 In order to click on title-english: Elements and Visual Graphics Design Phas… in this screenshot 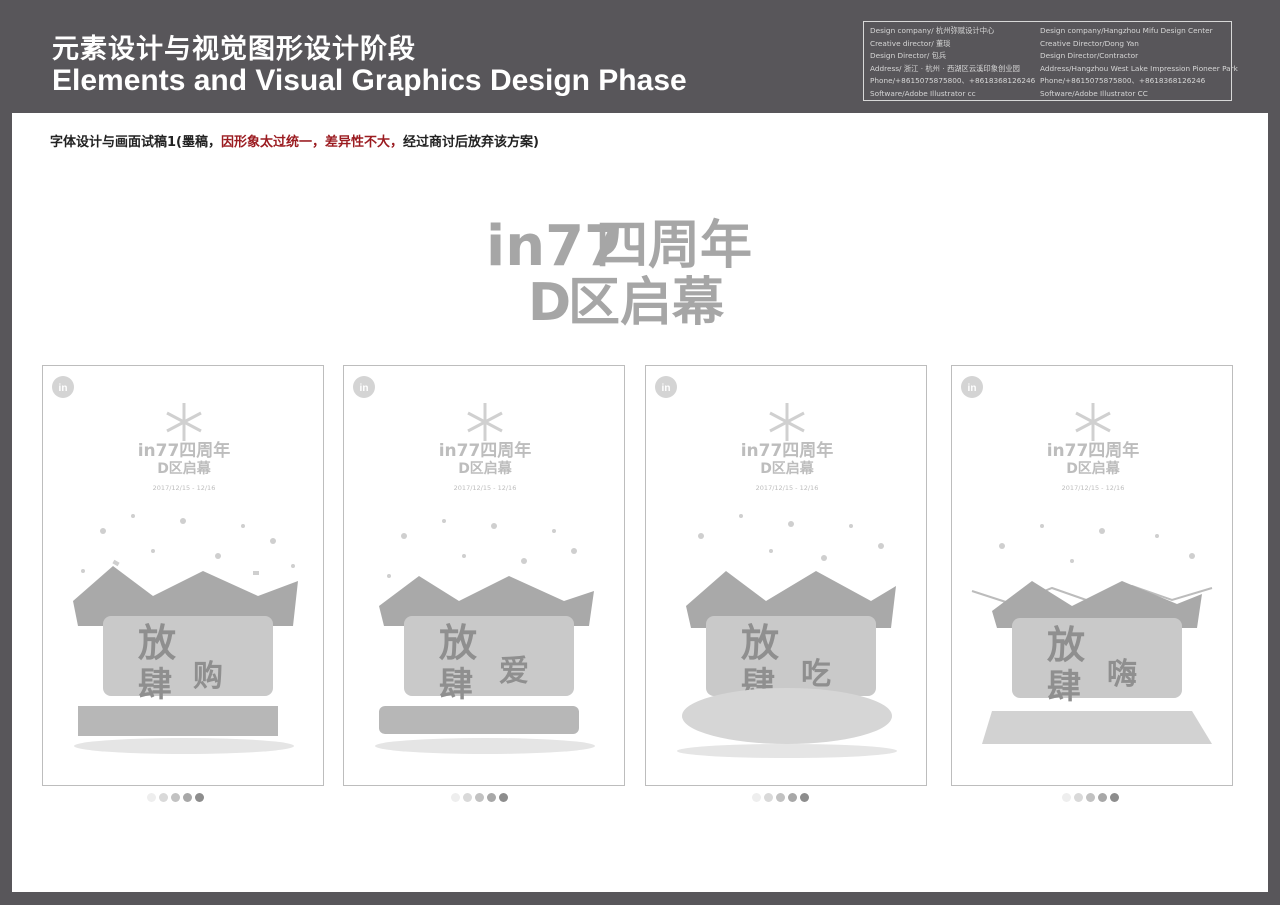, I will do `click(369, 80)`.